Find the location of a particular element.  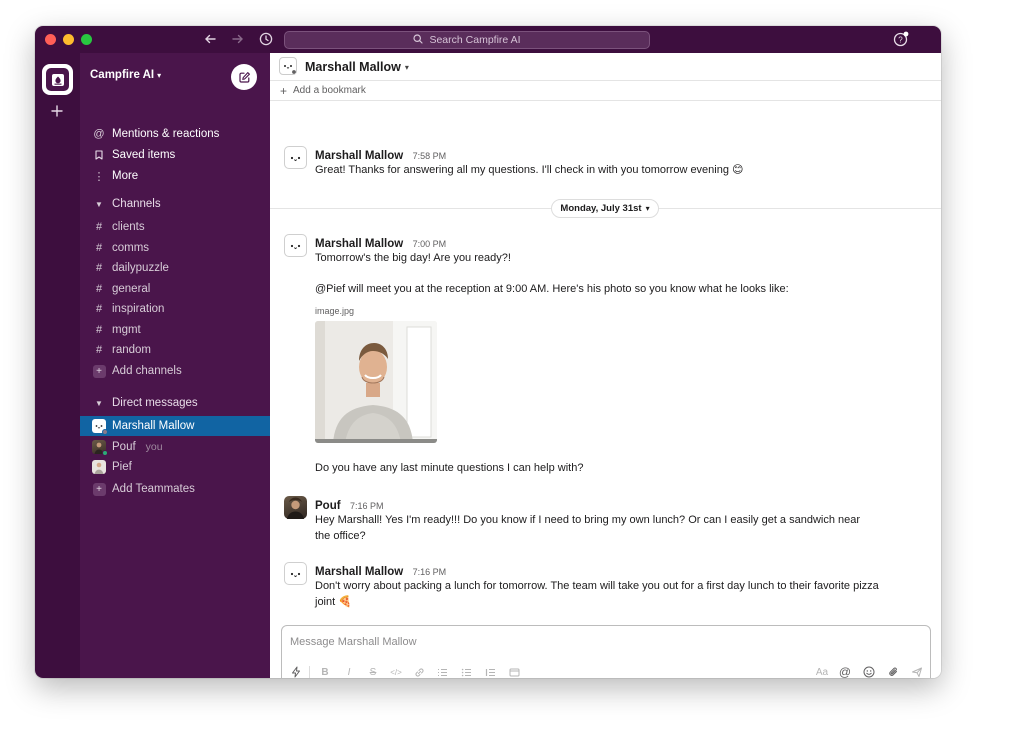

formatting-toggle-button: Aa is located at coordinates (822, 671).